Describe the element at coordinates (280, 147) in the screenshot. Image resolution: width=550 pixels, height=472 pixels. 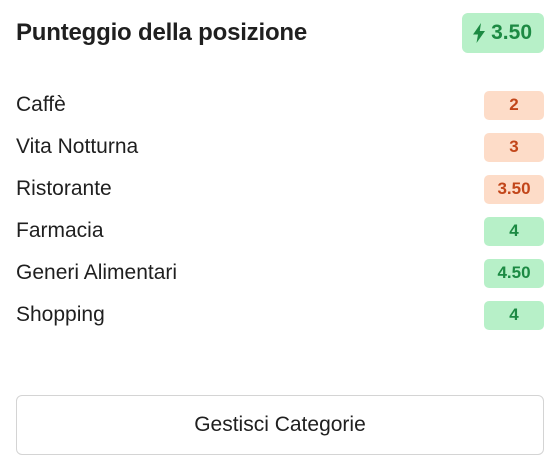
I see `category-row-vita-notturna: Vita Notturna 3` at that location.